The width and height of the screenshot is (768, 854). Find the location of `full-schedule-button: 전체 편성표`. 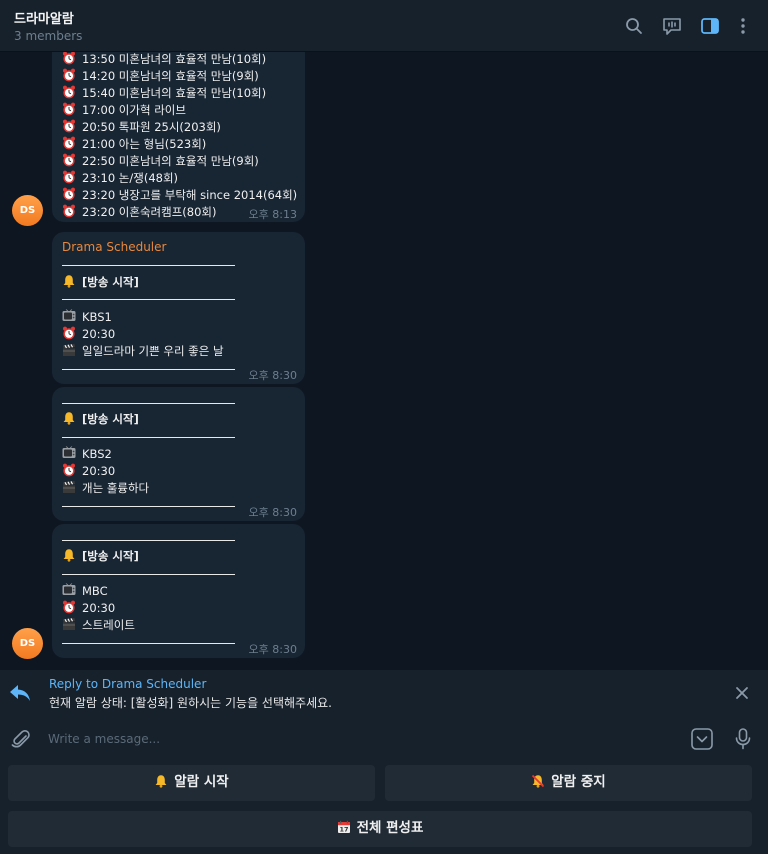

full-schedule-button: 전체 편성표 is located at coordinates (380, 829).